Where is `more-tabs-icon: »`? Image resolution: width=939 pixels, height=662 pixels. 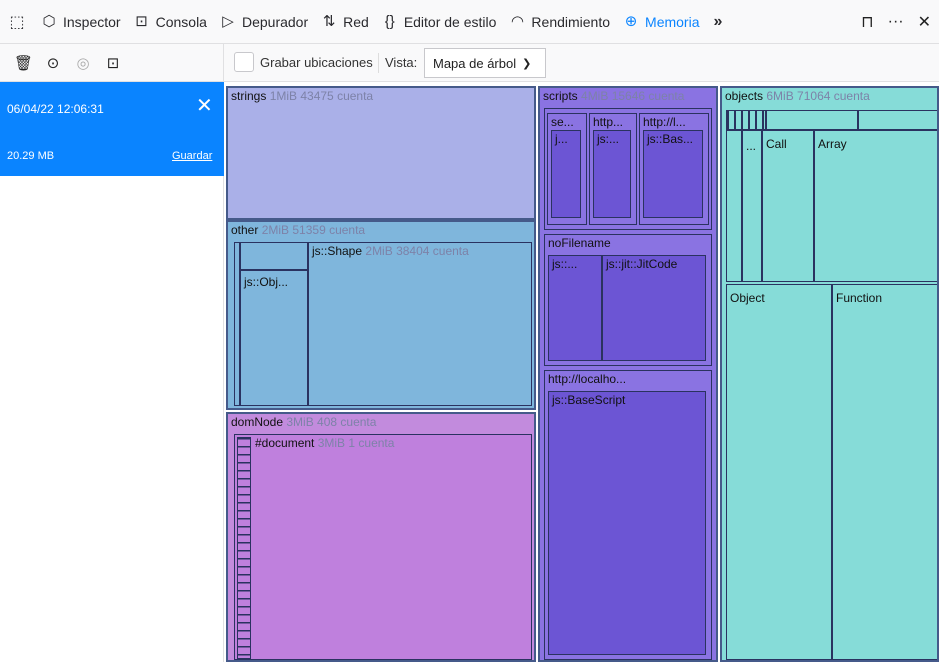 more-tabs-icon: » is located at coordinates (718, 22).